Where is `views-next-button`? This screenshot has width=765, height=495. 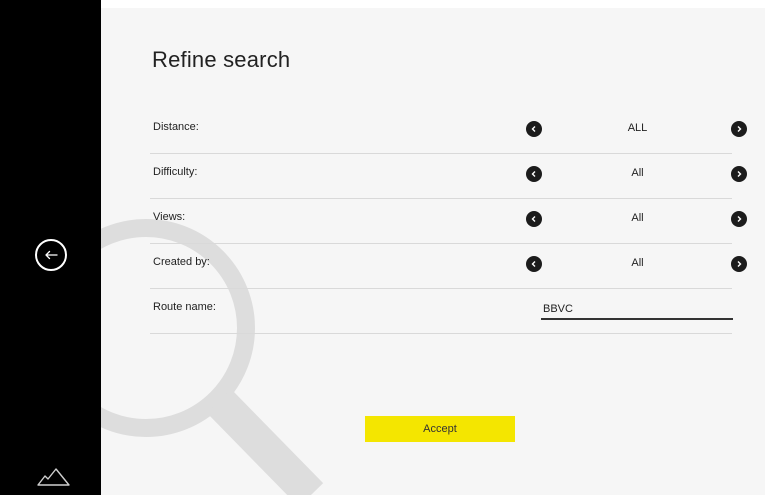 views-next-button is located at coordinates (739, 219).